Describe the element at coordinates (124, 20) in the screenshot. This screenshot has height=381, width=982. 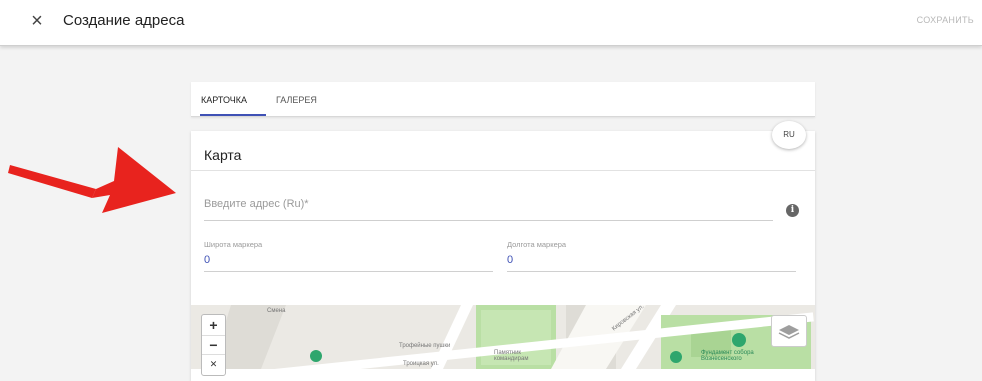
I see `page-title: Создание адреса` at that location.